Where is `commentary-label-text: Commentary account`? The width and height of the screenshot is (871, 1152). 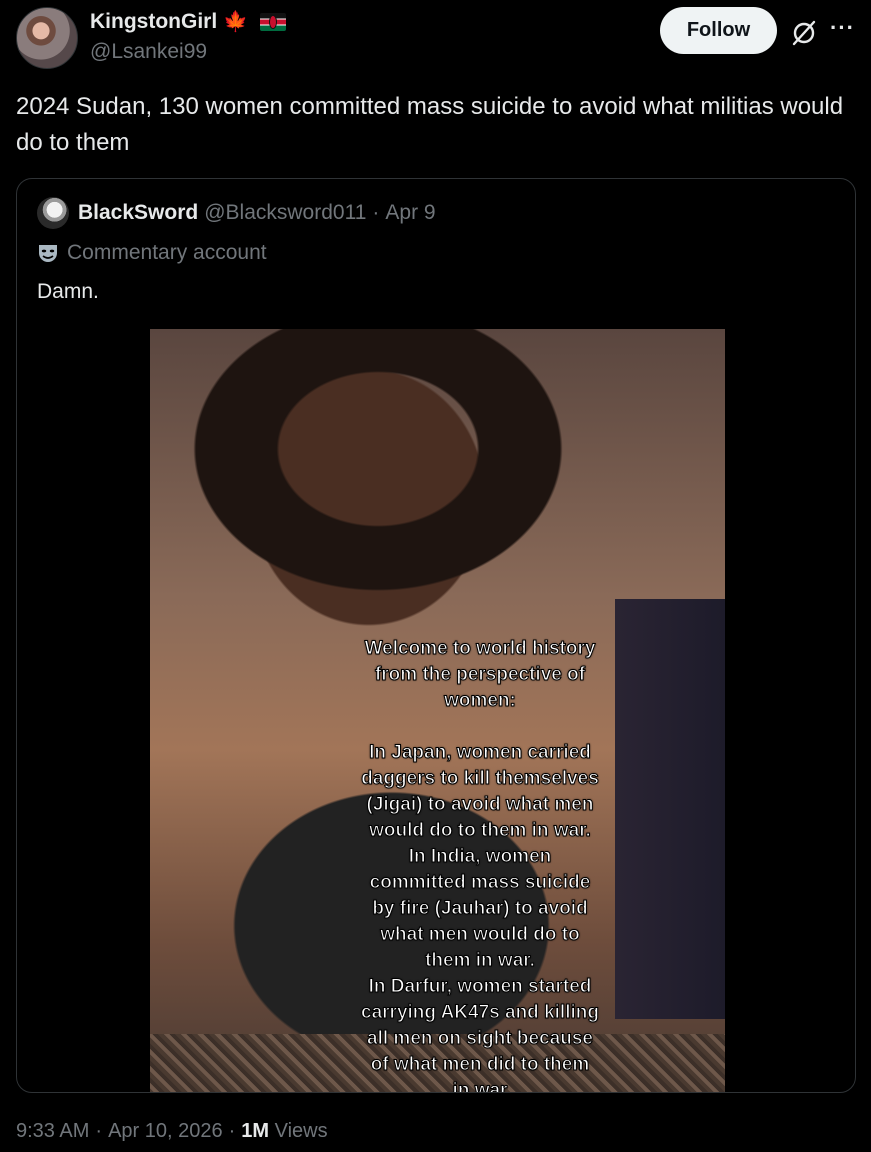 commentary-label-text: Commentary account is located at coordinates (167, 252).